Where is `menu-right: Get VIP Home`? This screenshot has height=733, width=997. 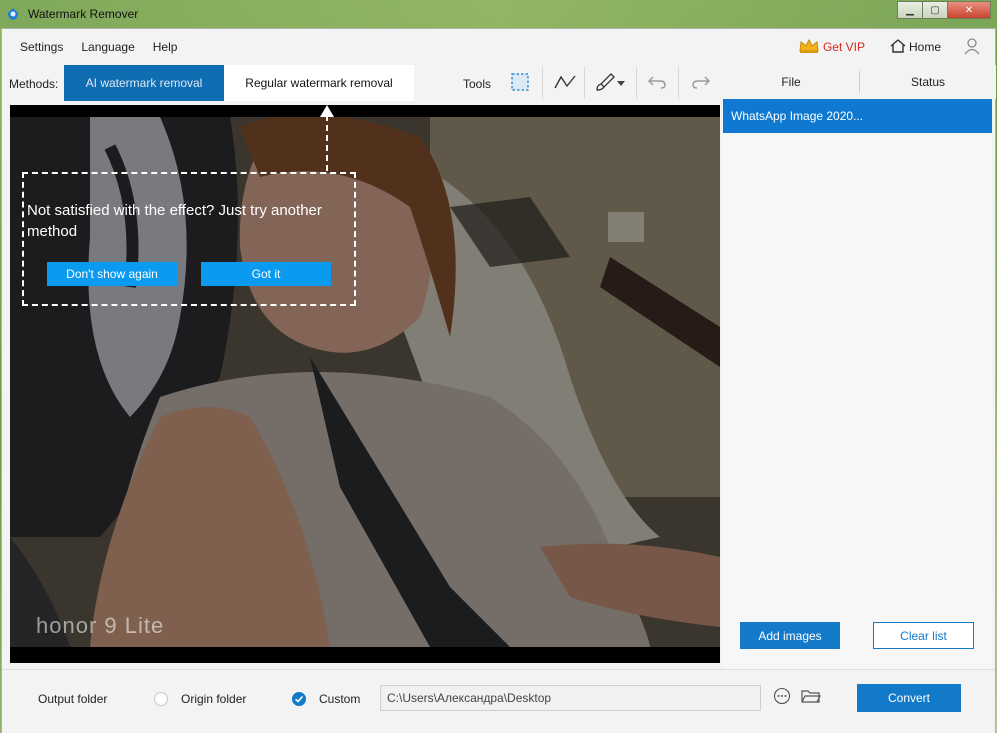
menu-right: Get VIP Home is located at coordinates (889, 47).